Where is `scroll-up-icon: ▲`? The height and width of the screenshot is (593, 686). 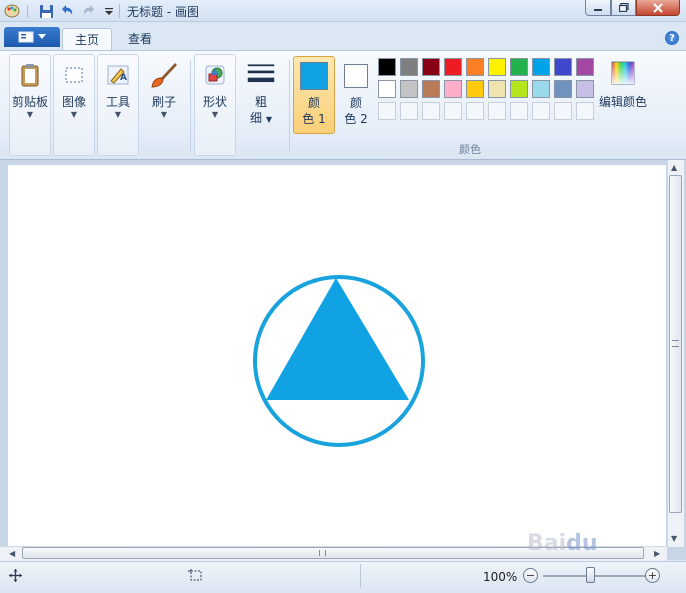 scroll-up-icon: ▲ is located at coordinates (674, 167).